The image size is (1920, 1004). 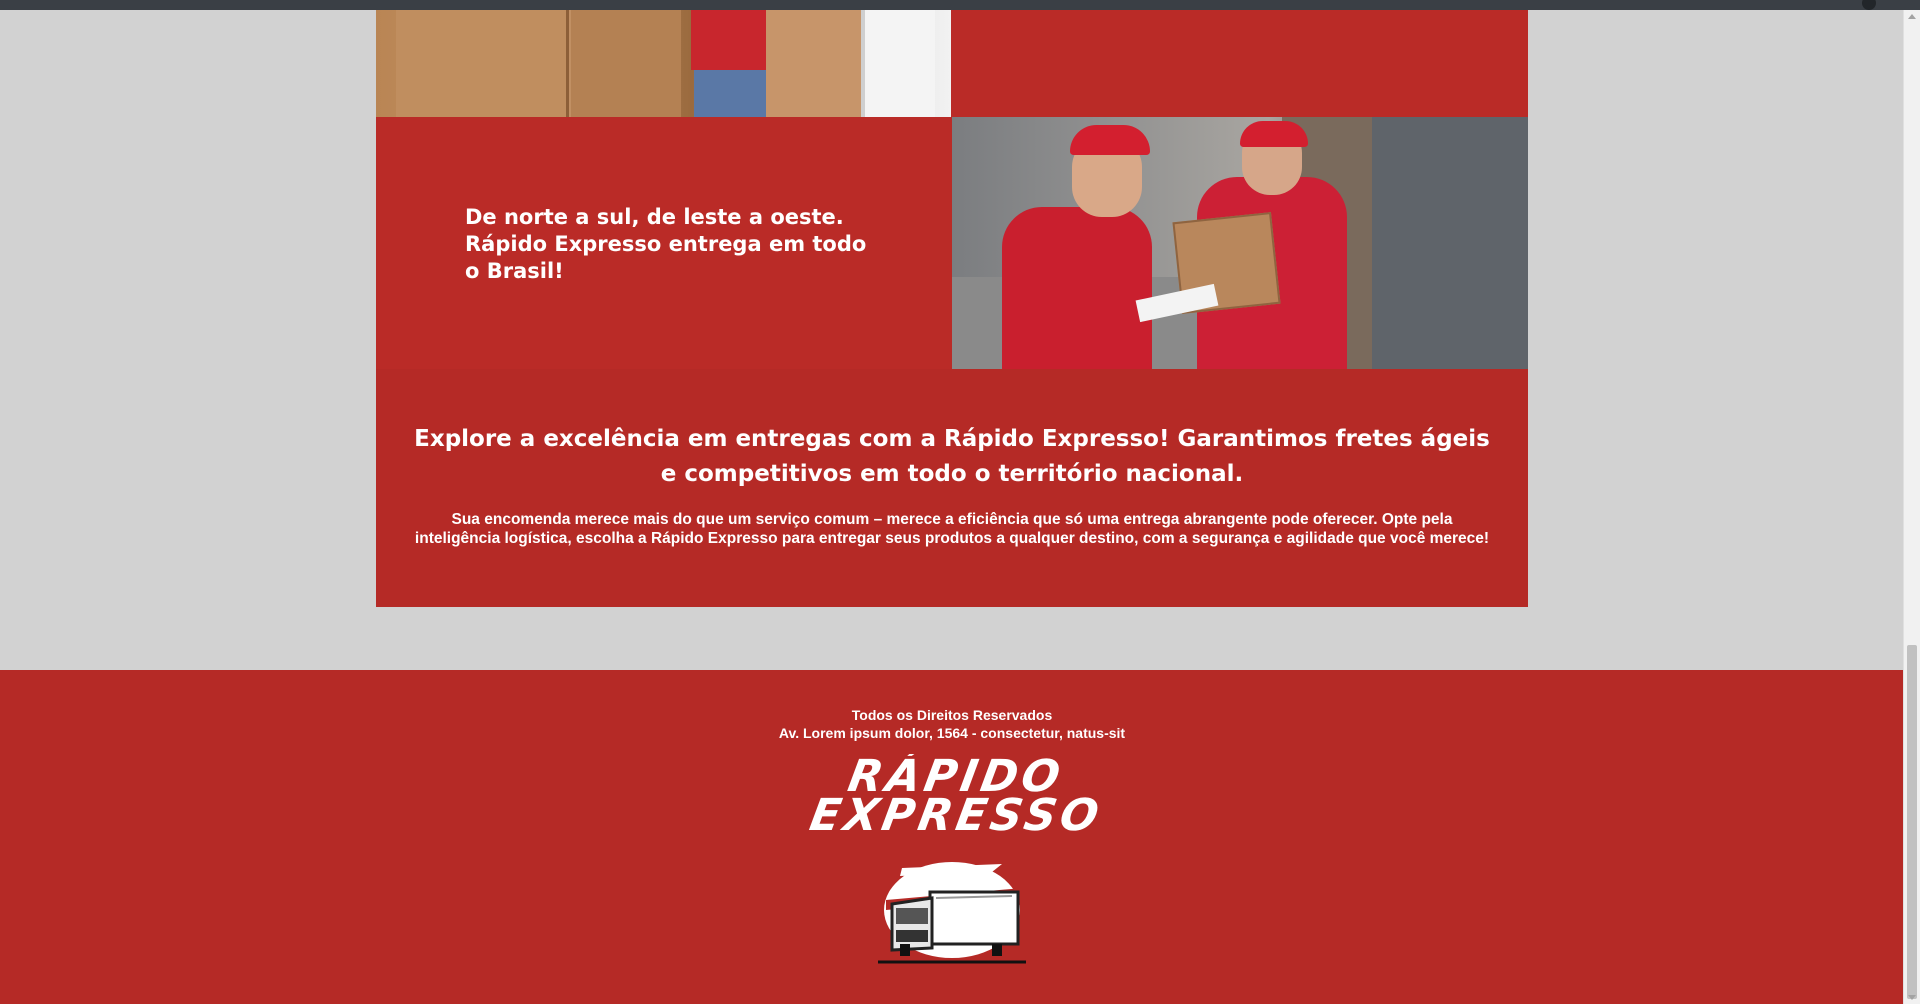 What do you see at coordinates (1077, 288) in the screenshot?
I see `courier-left-shape` at bounding box center [1077, 288].